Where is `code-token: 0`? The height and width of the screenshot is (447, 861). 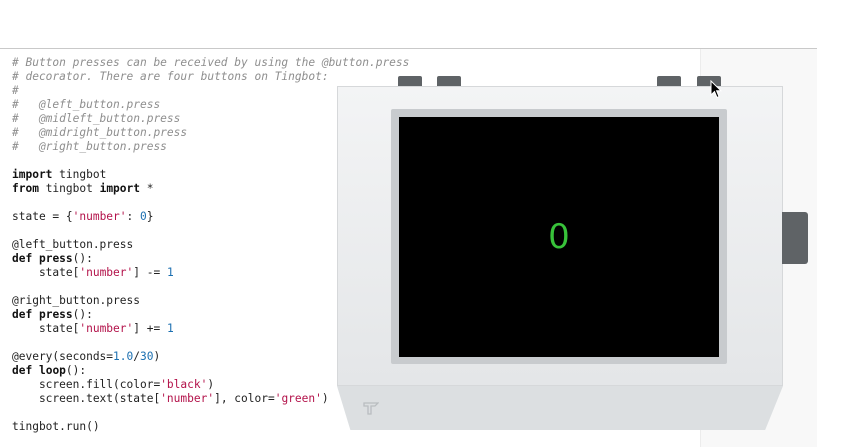
code-token: 0 is located at coordinates (143, 216).